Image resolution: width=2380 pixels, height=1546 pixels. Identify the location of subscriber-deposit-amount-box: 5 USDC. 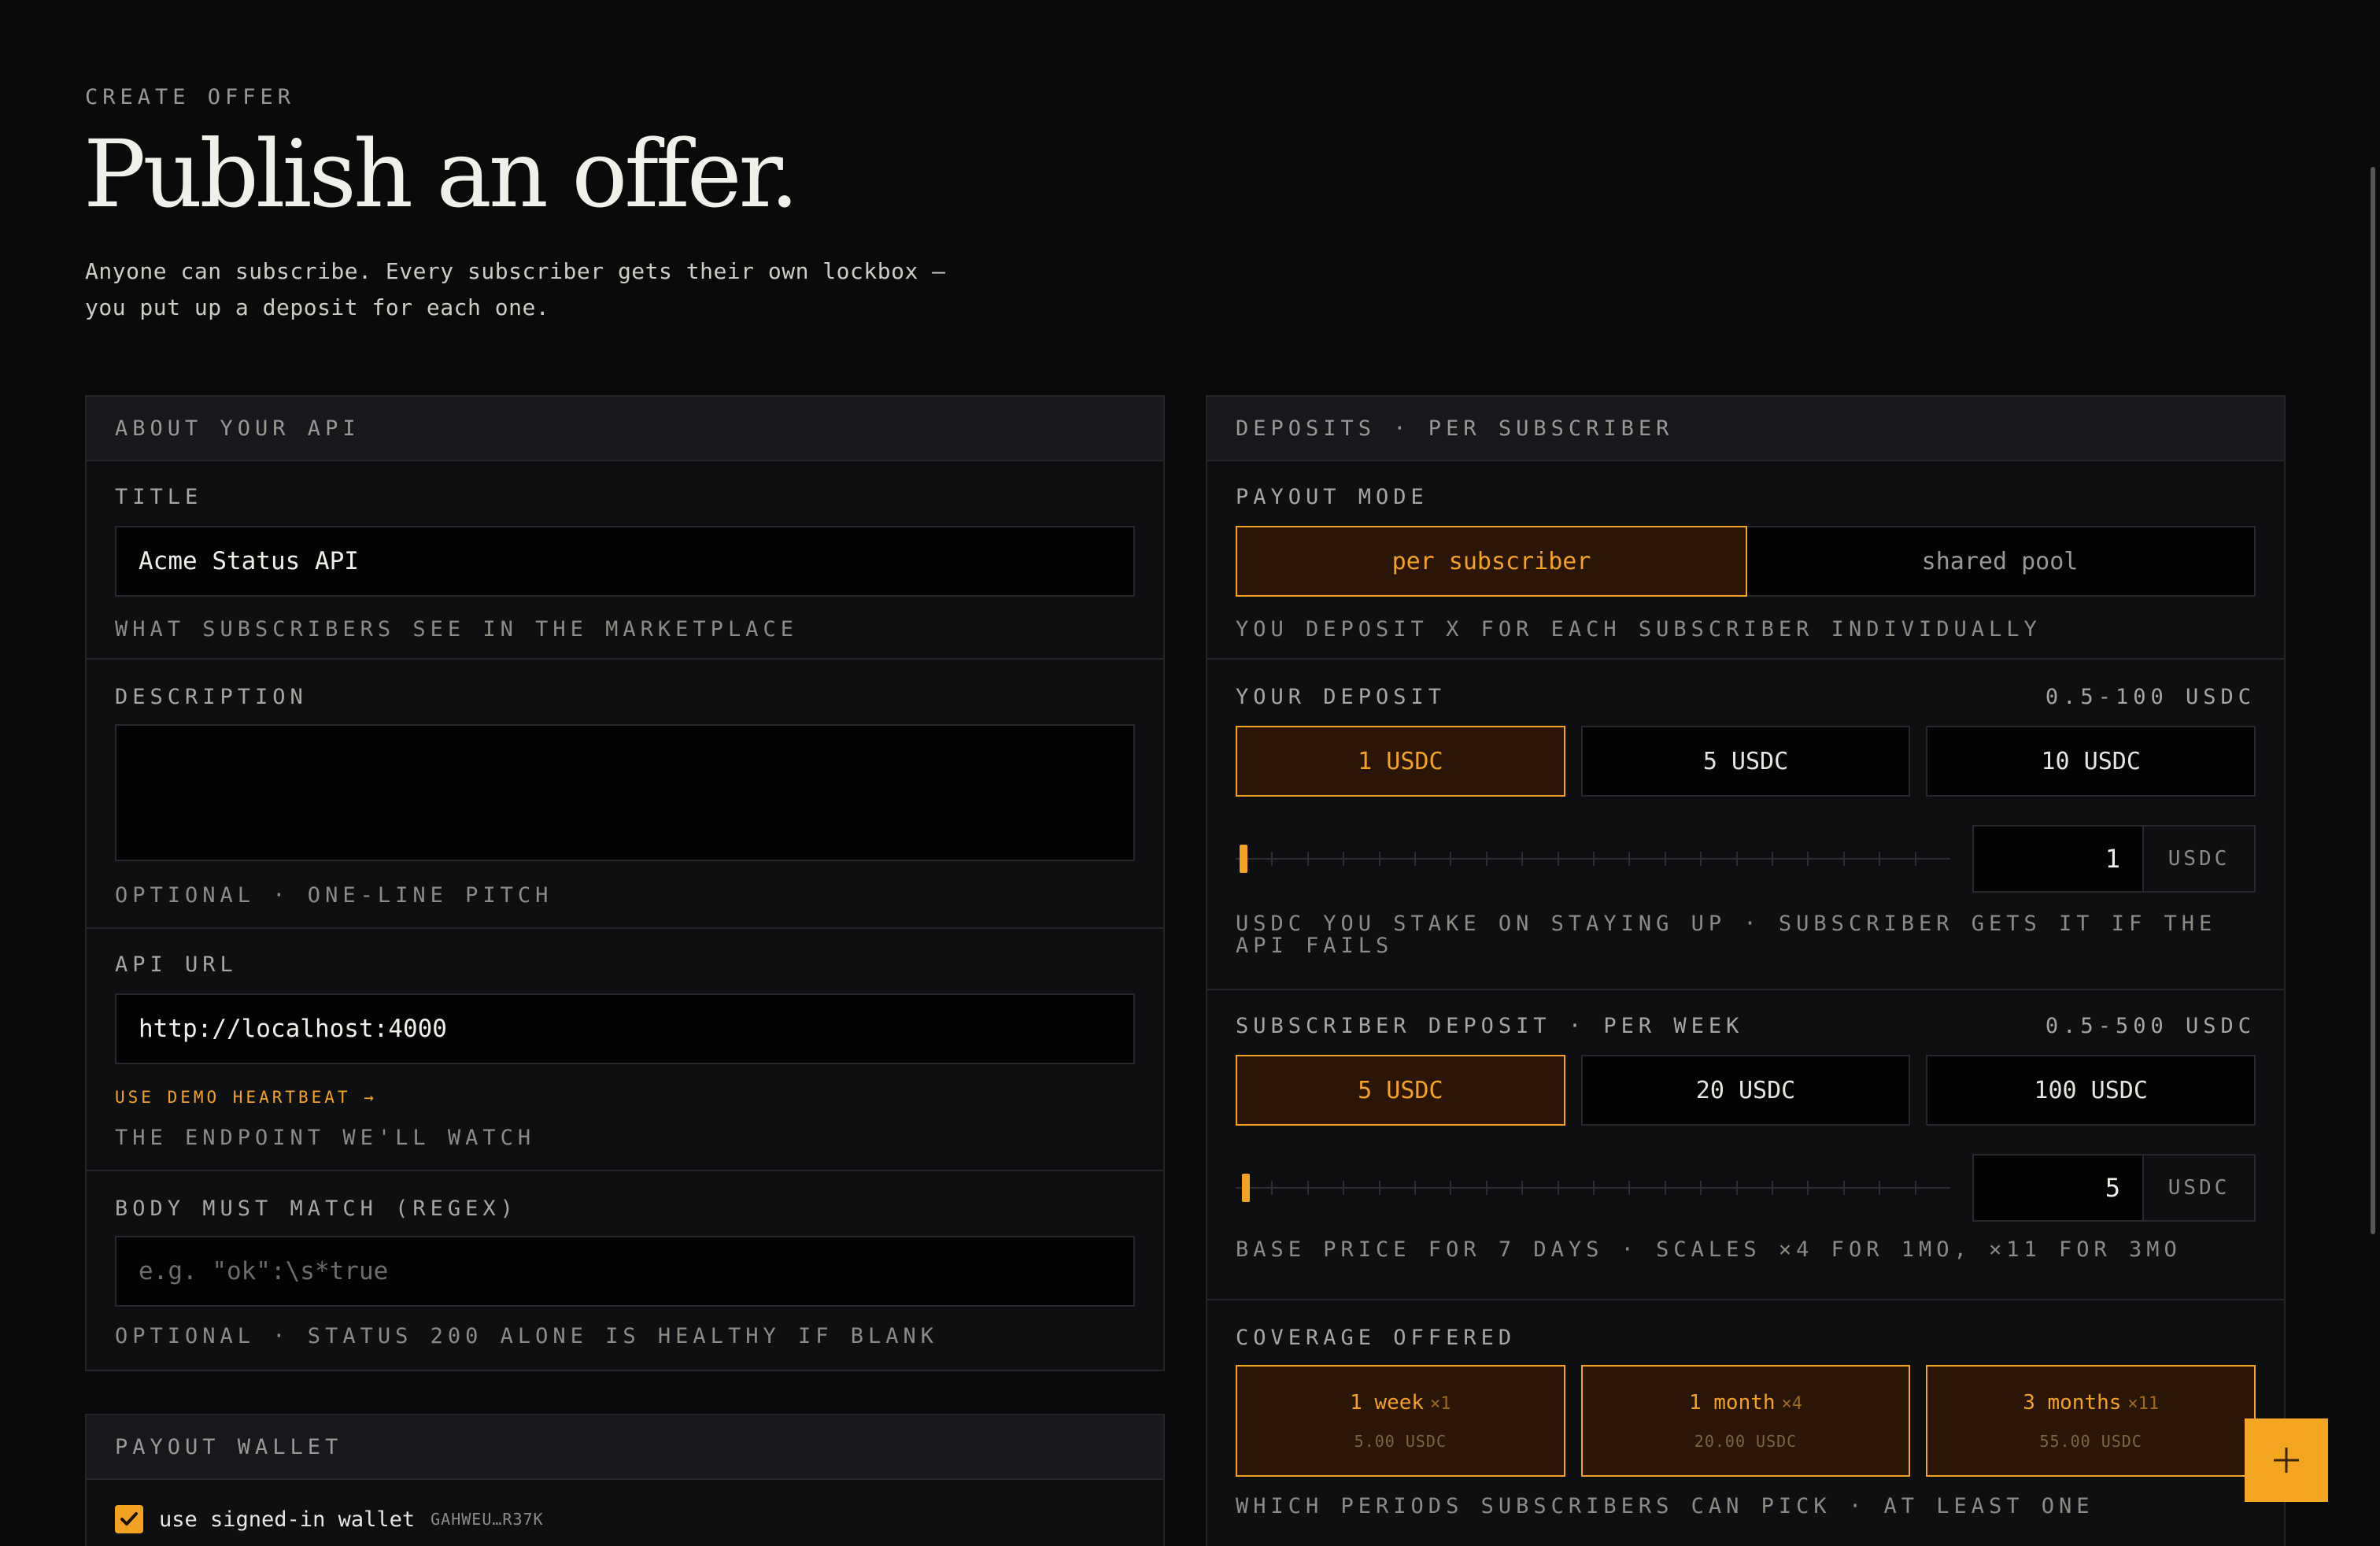
(2114, 1188).